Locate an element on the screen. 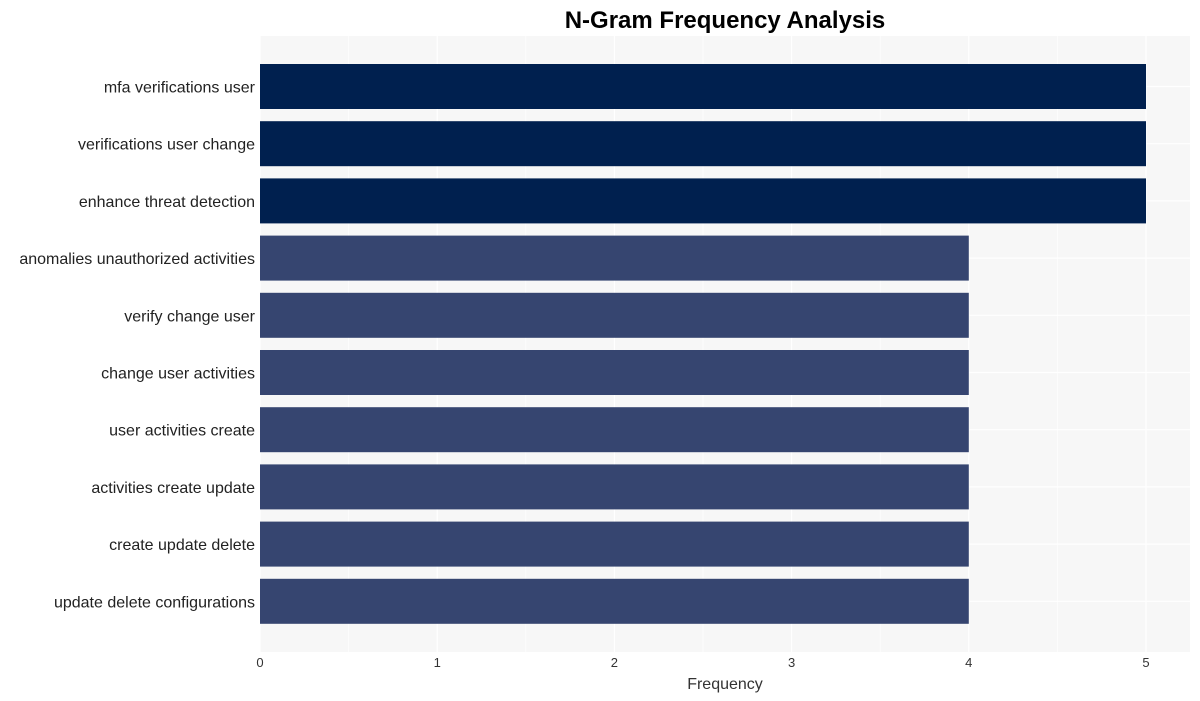 The image size is (1200, 701). category-label: verifications user change is located at coordinates (166, 145).